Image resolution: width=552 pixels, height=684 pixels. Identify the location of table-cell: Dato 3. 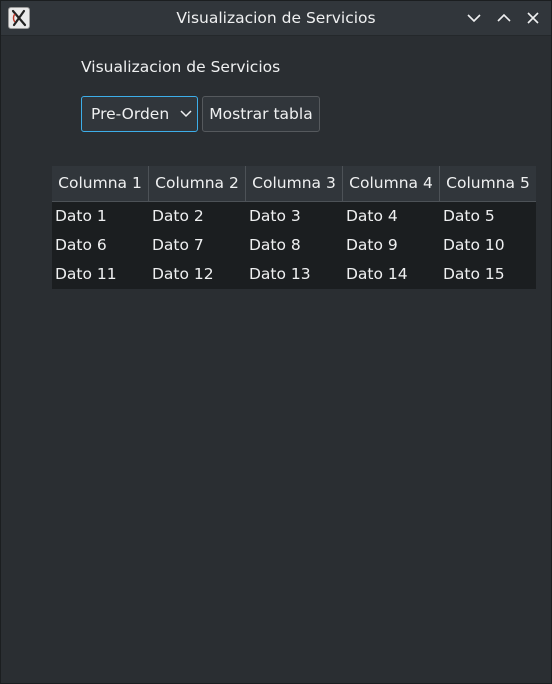
(294, 216).